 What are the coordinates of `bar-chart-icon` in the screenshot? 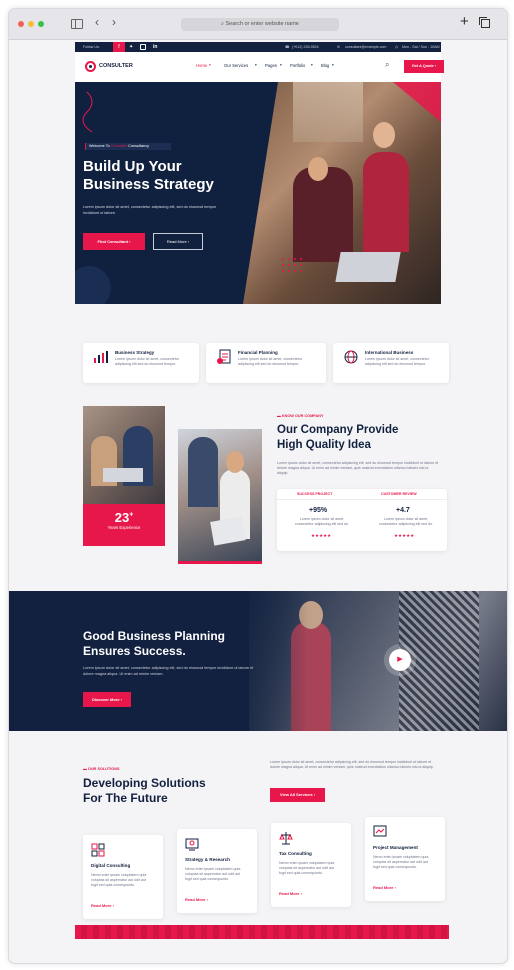 It's located at (101, 357).